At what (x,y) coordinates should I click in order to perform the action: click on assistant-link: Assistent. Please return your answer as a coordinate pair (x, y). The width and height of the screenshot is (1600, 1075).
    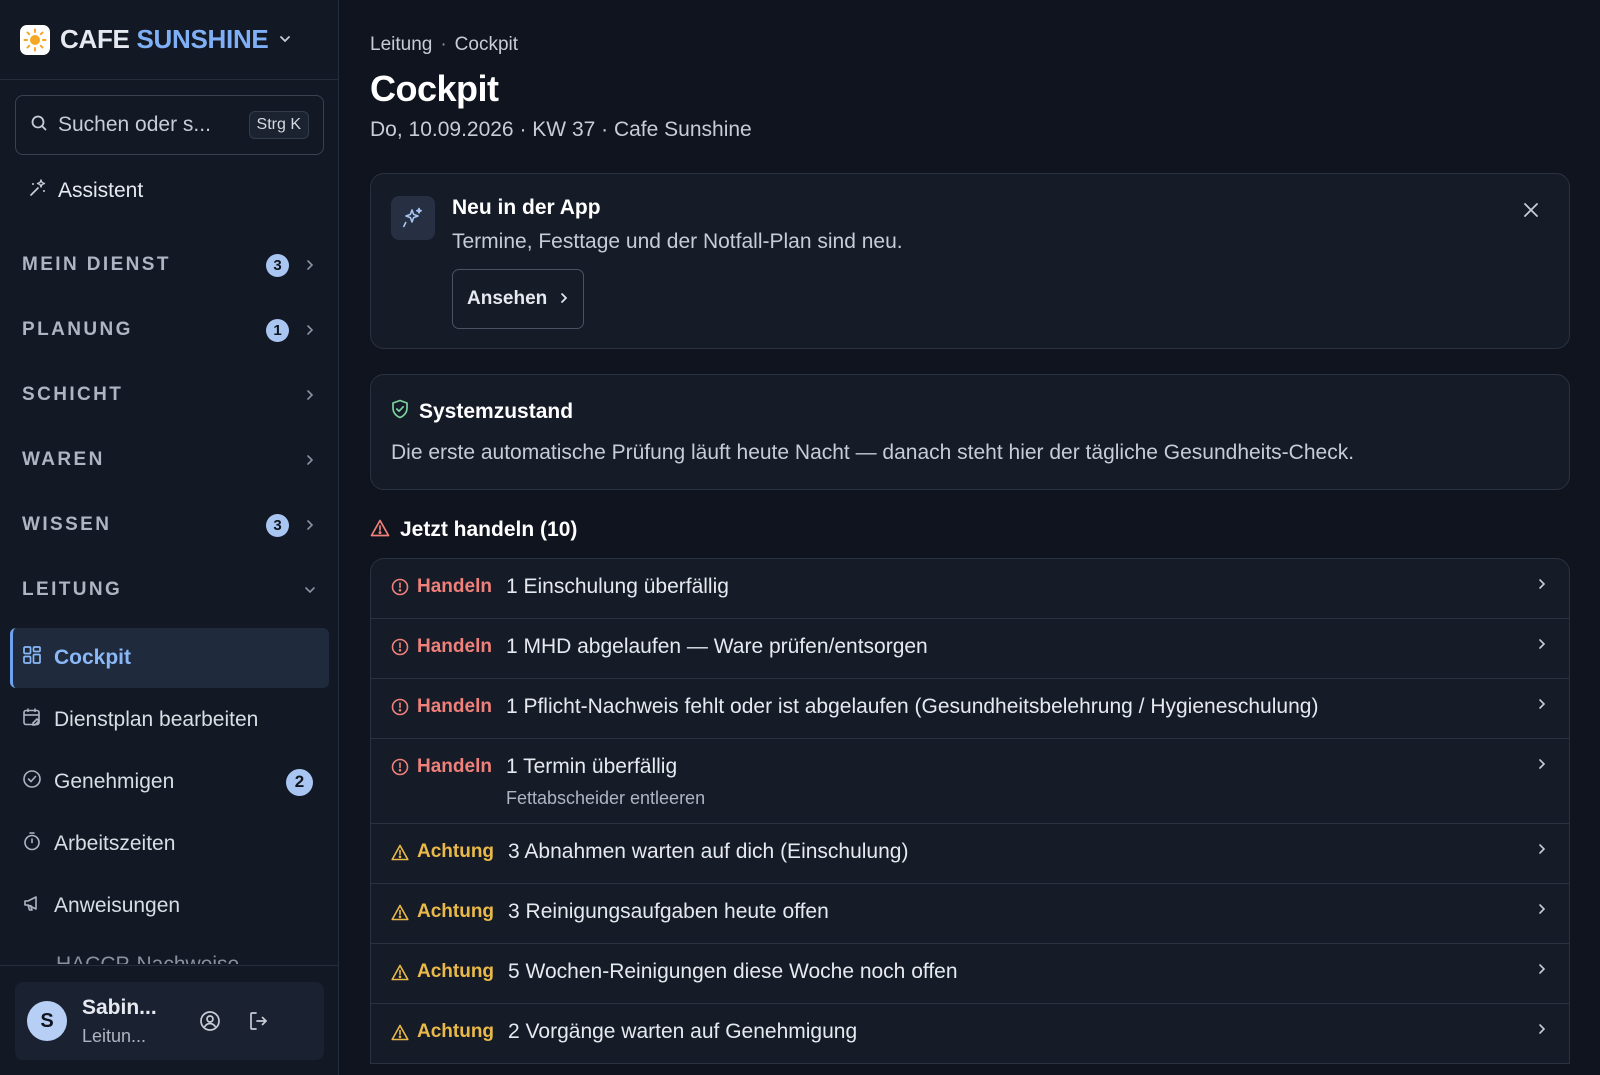
    Looking at the image, I should click on (85, 191).